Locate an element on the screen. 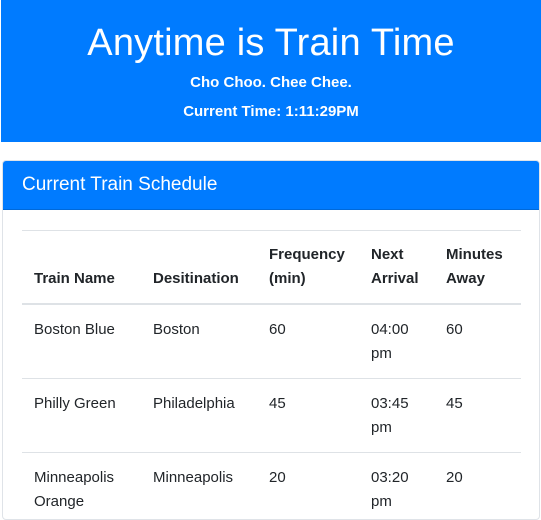 Image resolution: width=541 pixels, height=520 pixels. column-header-frequency: Frequency (min) is located at coordinates (308, 268).